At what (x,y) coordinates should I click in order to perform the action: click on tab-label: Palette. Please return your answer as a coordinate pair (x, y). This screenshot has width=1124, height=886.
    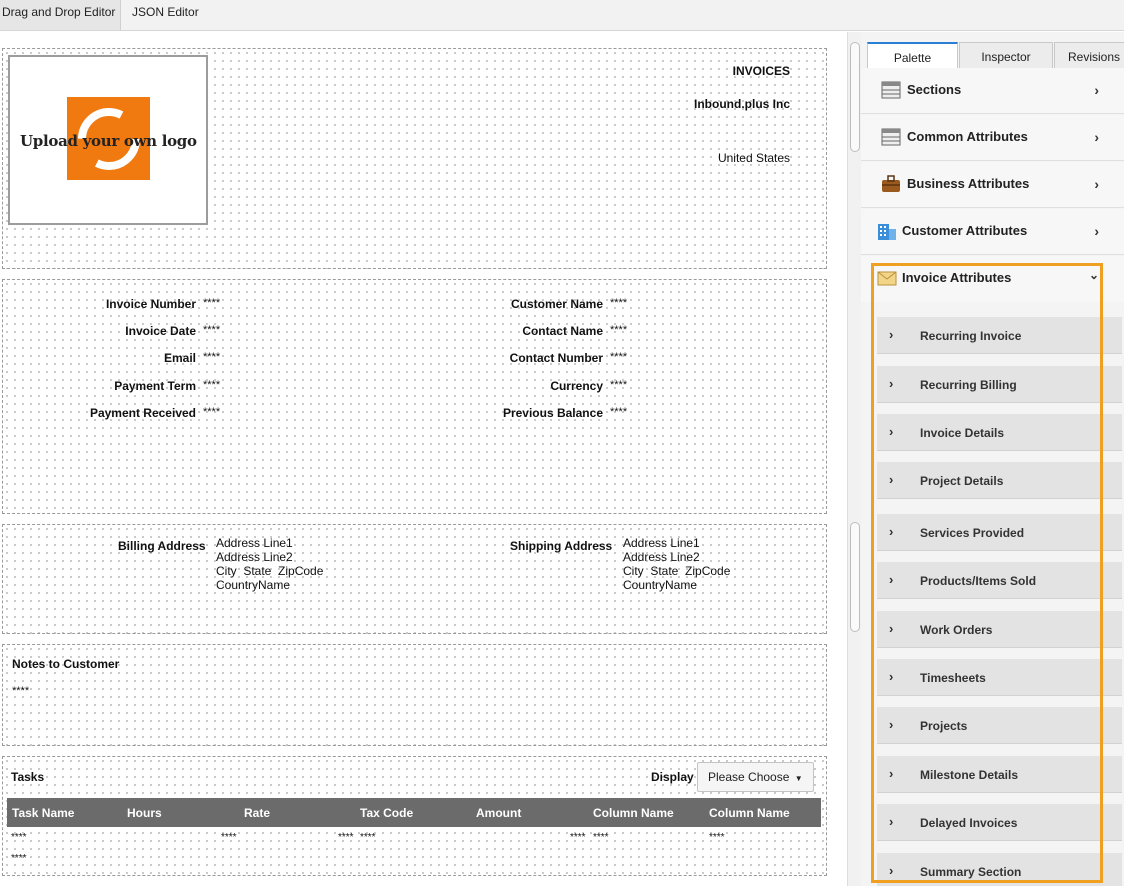
    Looking at the image, I should click on (912, 58).